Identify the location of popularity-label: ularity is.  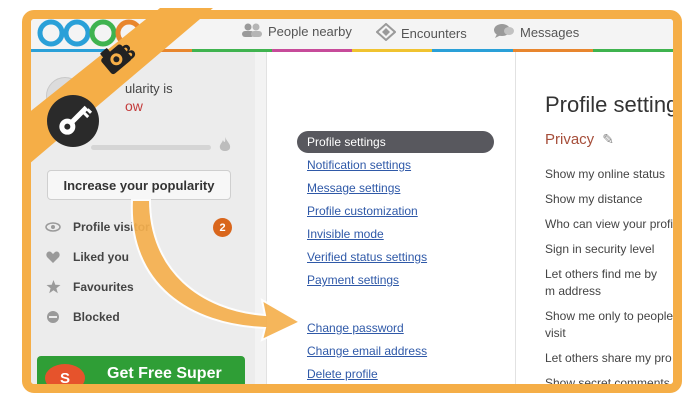
(149, 88).